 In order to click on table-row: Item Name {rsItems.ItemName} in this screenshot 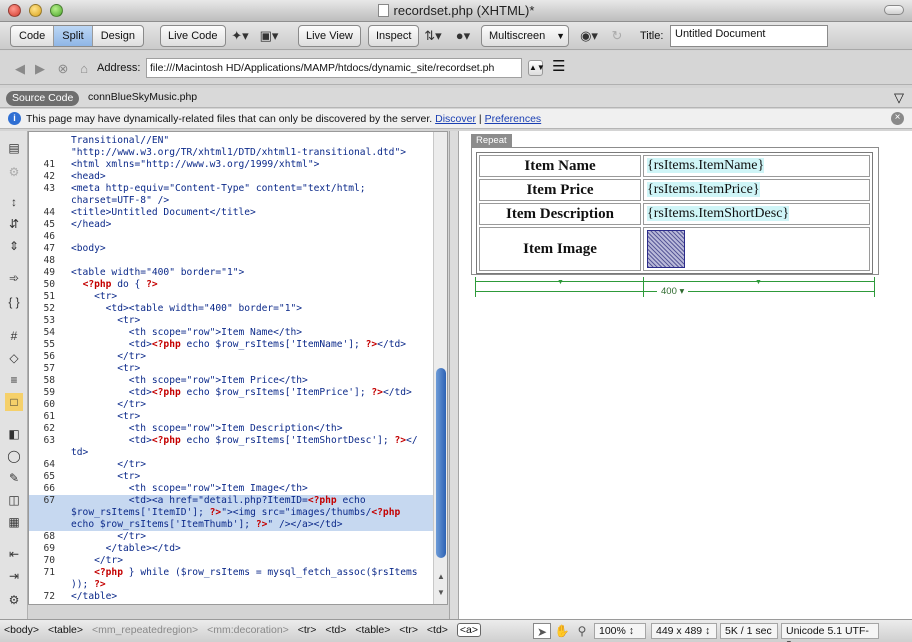, I will do `click(674, 166)`.